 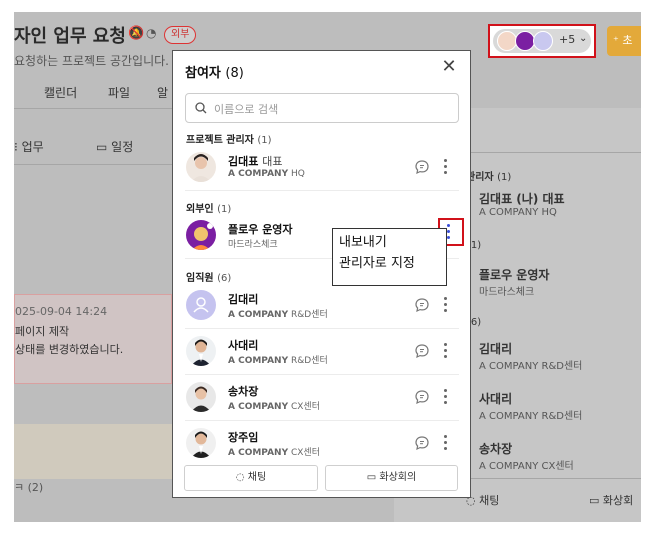 What do you see at coordinates (449, 67) in the screenshot?
I see `close-icon: ✕` at bounding box center [449, 67].